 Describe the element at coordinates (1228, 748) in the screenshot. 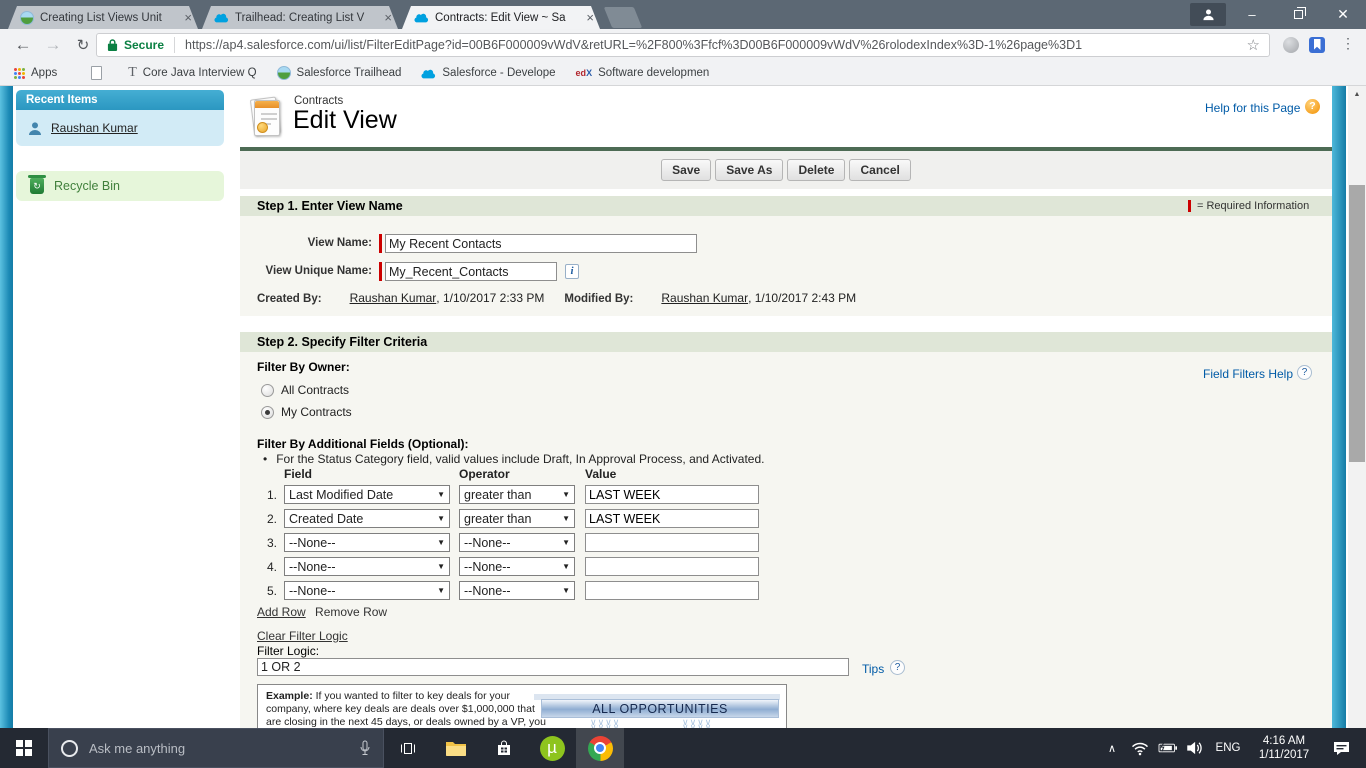

I see `language-indicator: ENG` at that location.